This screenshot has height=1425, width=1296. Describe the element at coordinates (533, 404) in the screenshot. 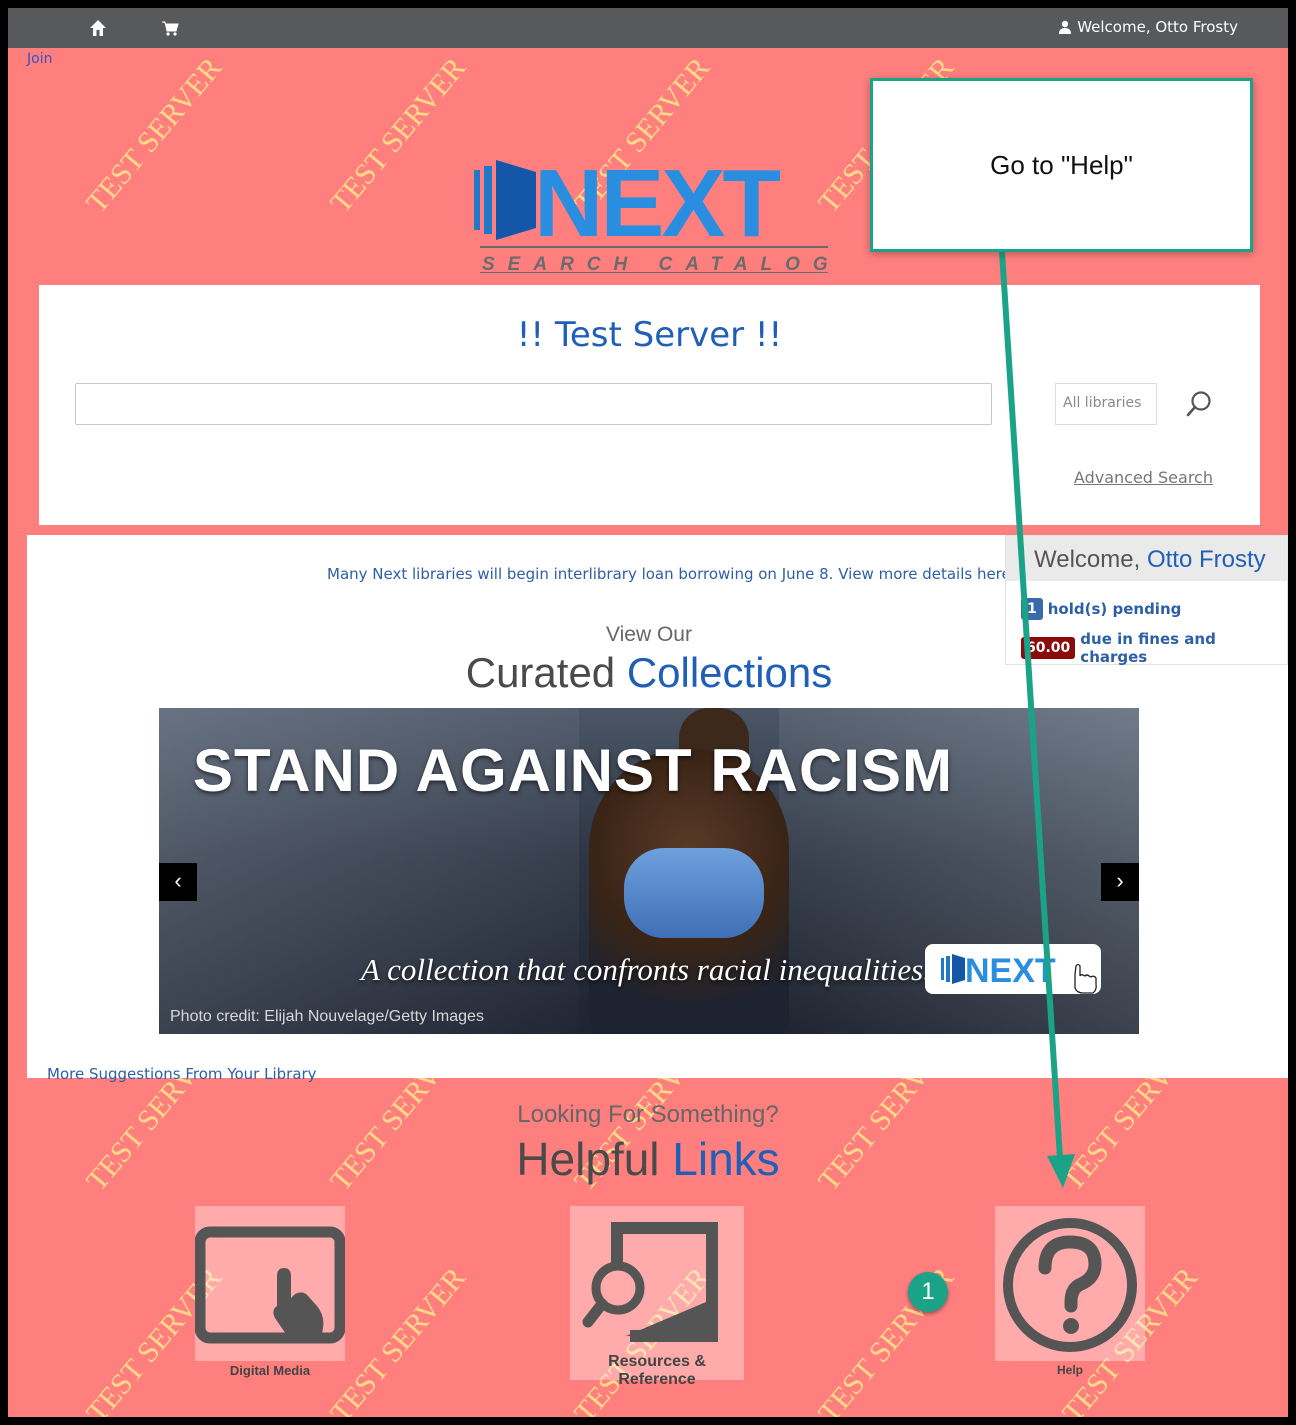

I see `search-input` at that location.